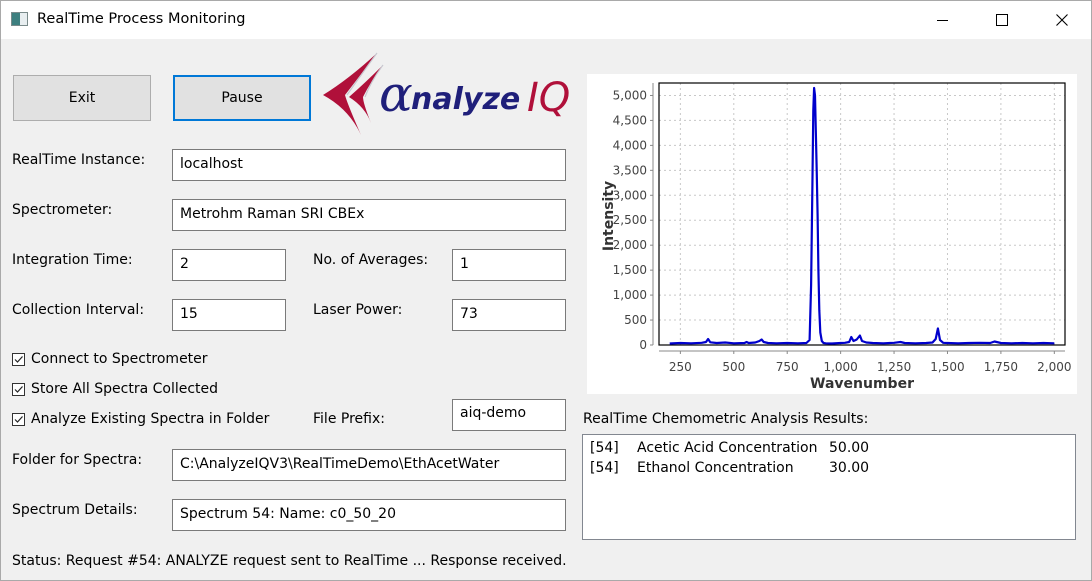 This screenshot has height=581, width=1092. I want to click on maximize-icon, so click(1002, 20).